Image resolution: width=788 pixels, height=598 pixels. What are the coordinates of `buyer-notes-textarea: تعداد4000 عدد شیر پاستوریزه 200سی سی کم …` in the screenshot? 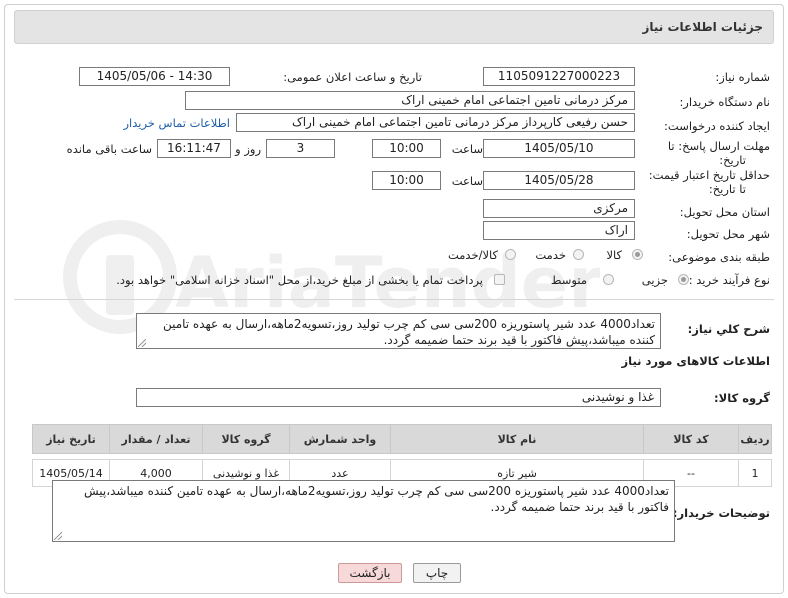 It's located at (363, 511).